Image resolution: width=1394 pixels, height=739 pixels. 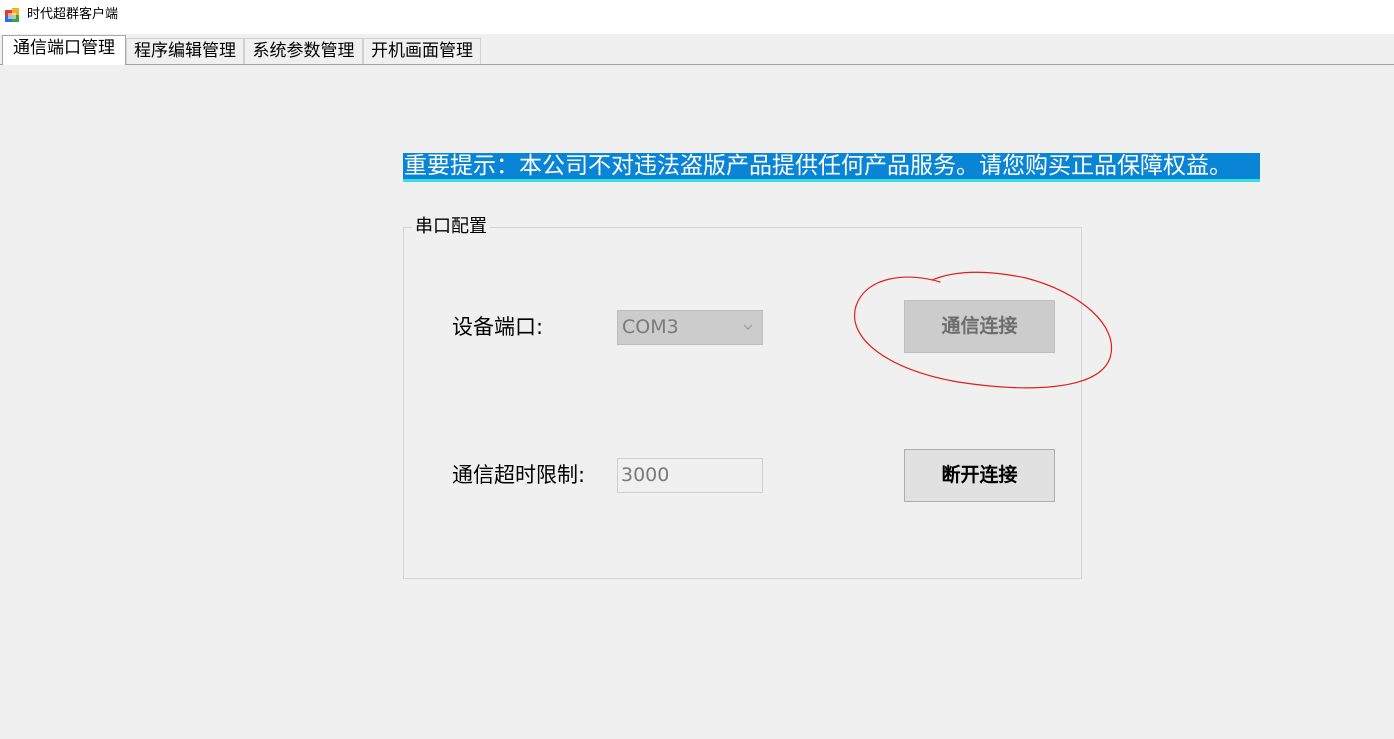 I want to click on timeout-input-value: 3000, so click(x=645, y=475).